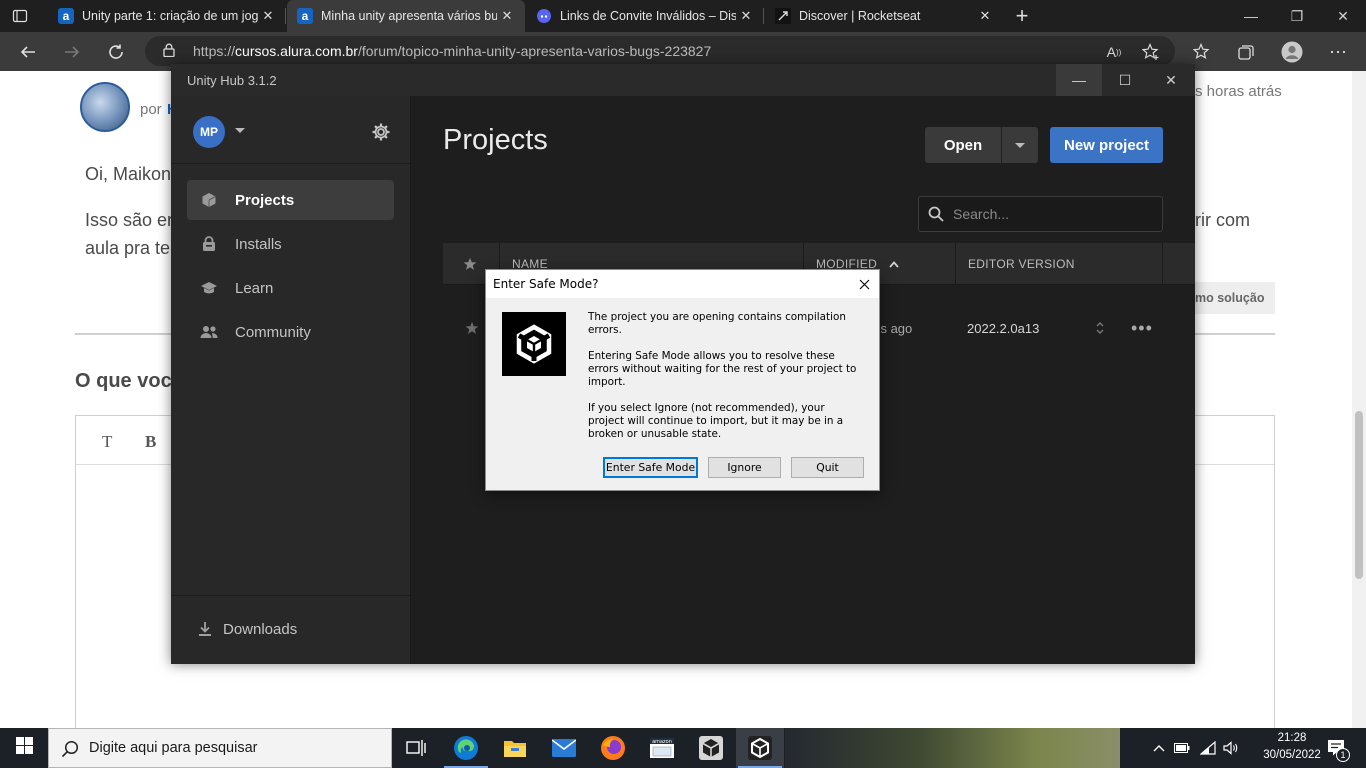 The width and height of the screenshot is (1366, 768). What do you see at coordinates (760, 748) in the screenshot?
I see `unity-editor-taskbar-icon` at bounding box center [760, 748].